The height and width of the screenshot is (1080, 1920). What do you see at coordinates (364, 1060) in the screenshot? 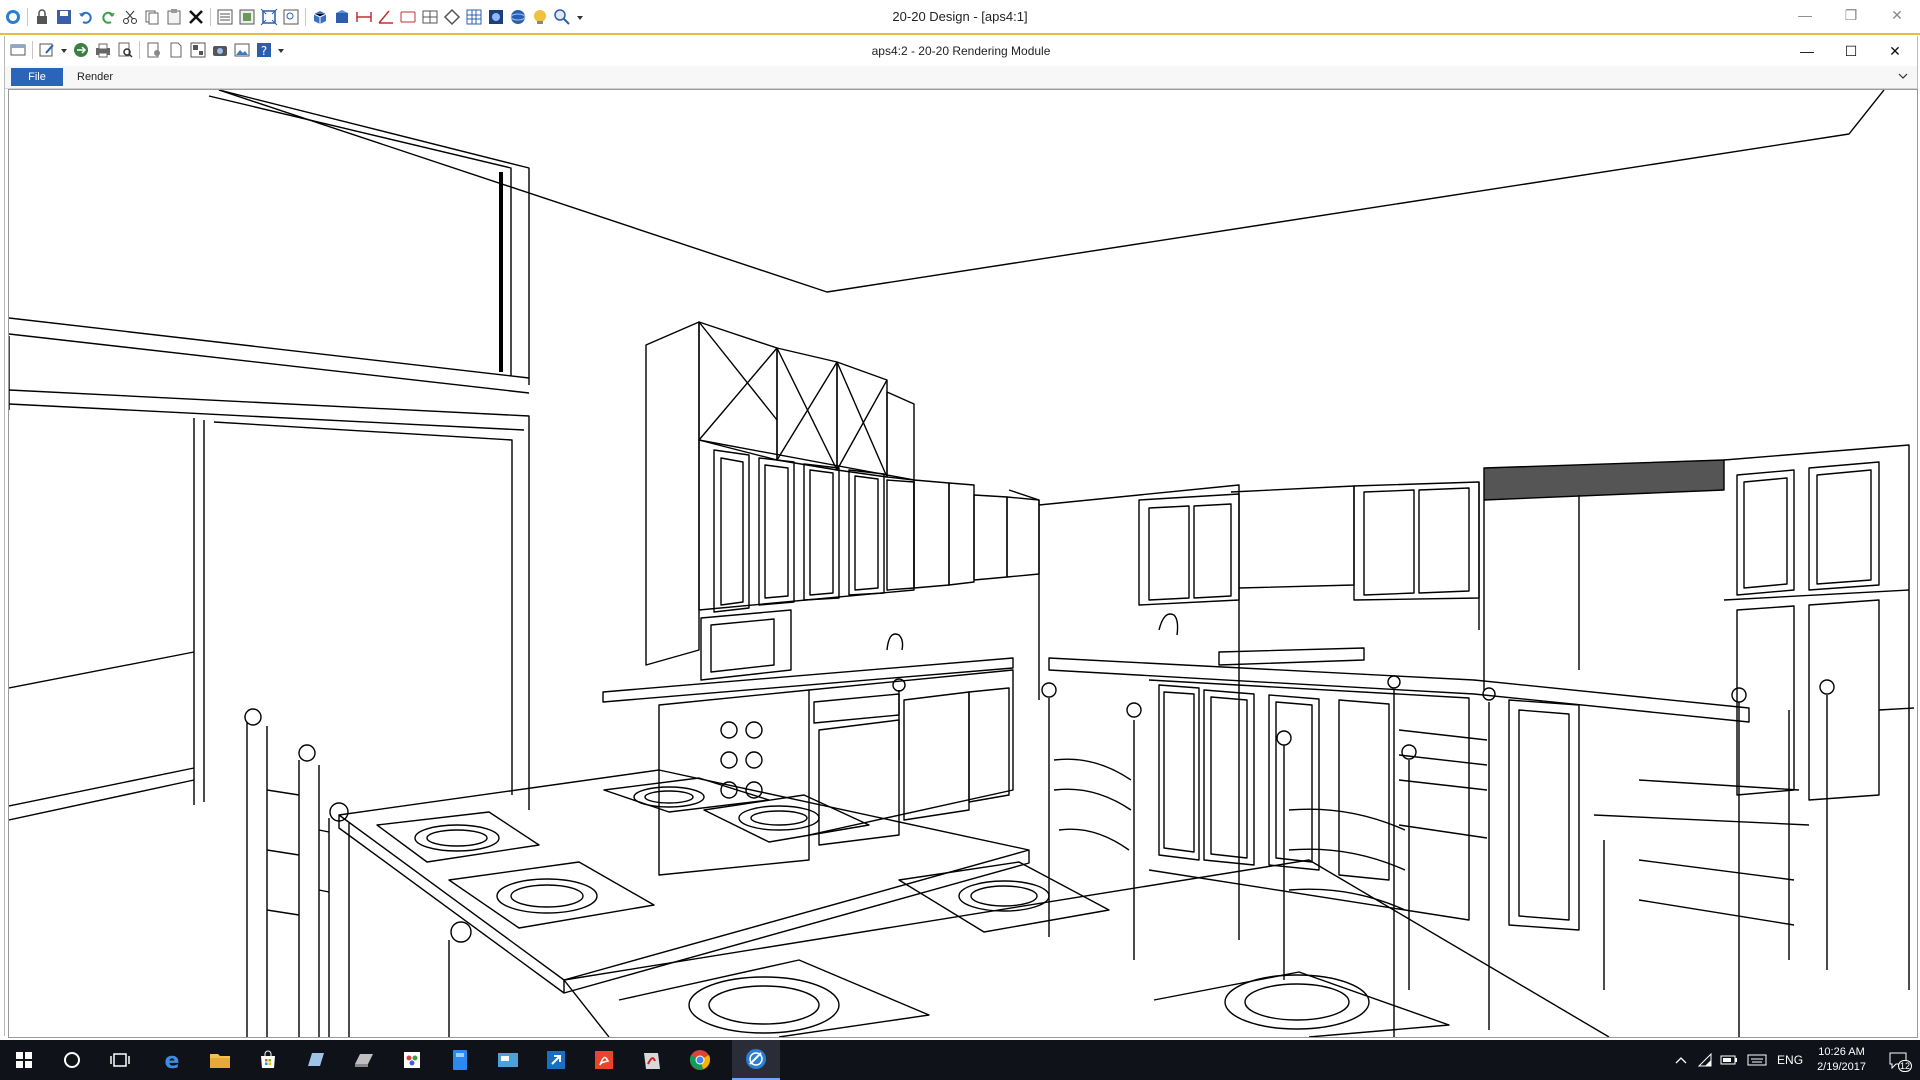
I see `app-icon-scanner` at bounding box center [364, 1060].